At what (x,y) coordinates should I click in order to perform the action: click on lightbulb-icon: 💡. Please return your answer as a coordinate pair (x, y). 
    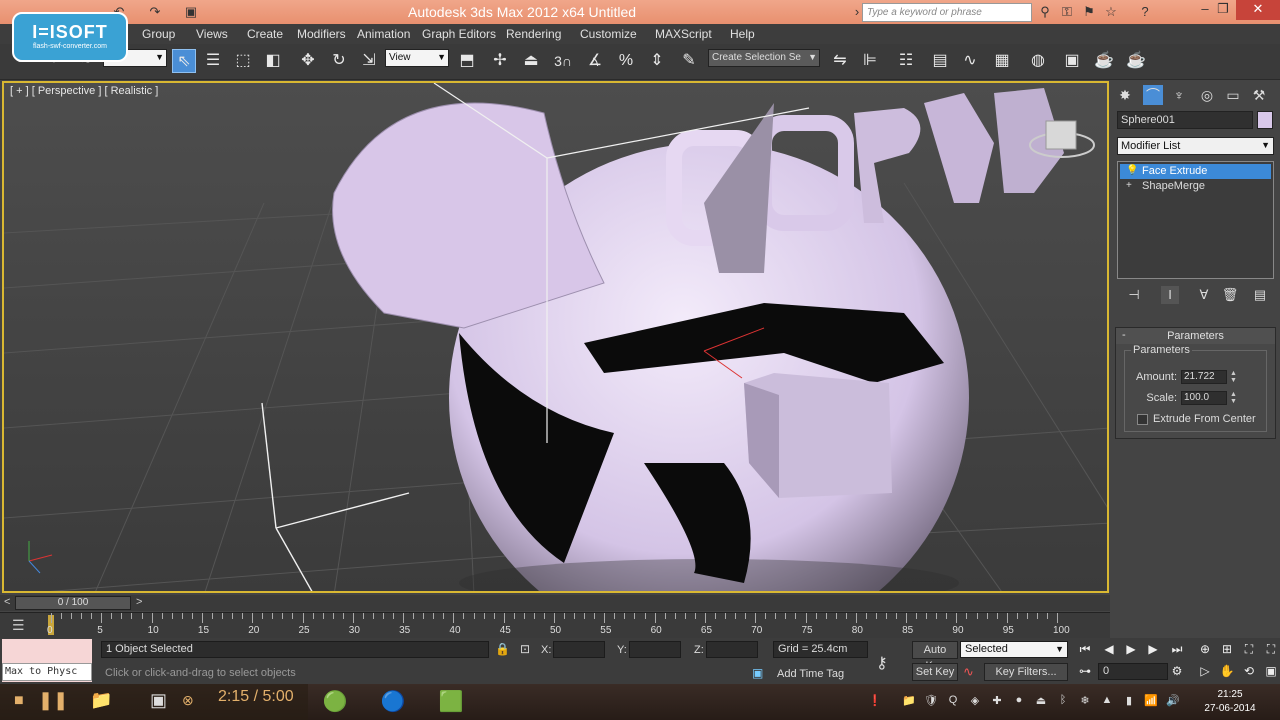
    Looking at the image, I should click on (1132, 170).